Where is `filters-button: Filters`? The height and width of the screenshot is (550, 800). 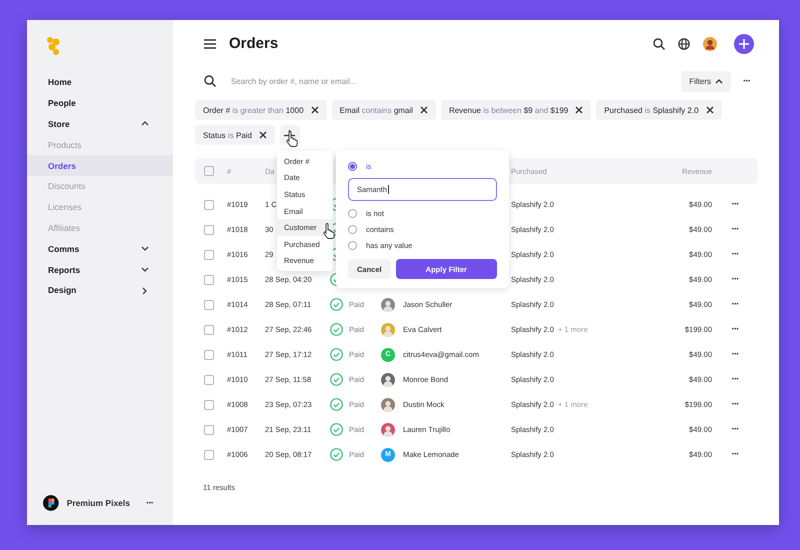
filters-button: Filters is located at coordinates (706, 81).